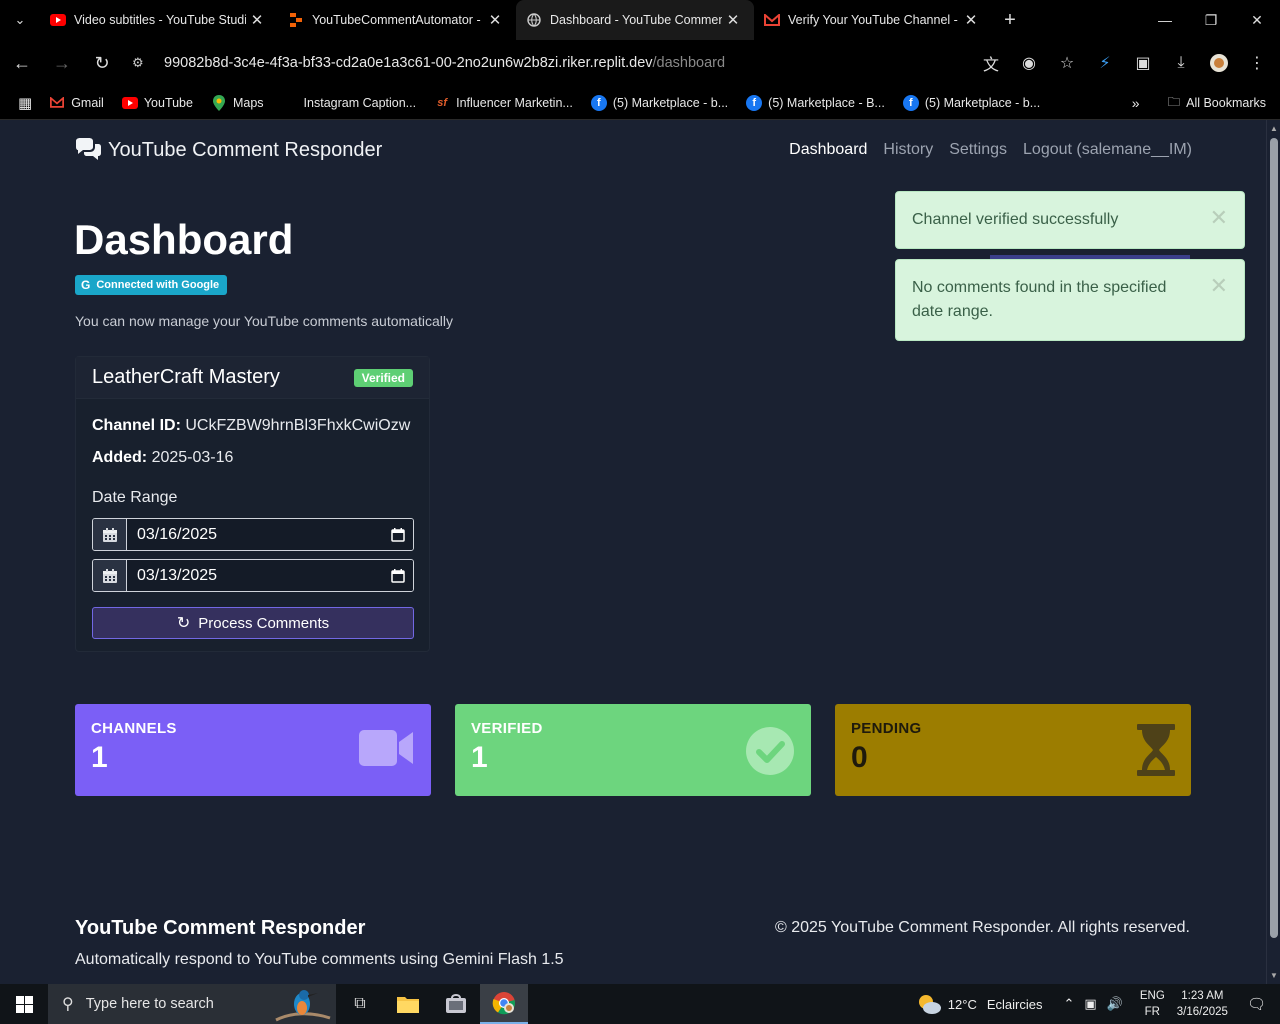 The image size is (1280, 1024). What do you see at coordinates (1136, 103) in the screenshot?
I see `more-bookmarks-icon: »` at bounding box center [1136, 103].